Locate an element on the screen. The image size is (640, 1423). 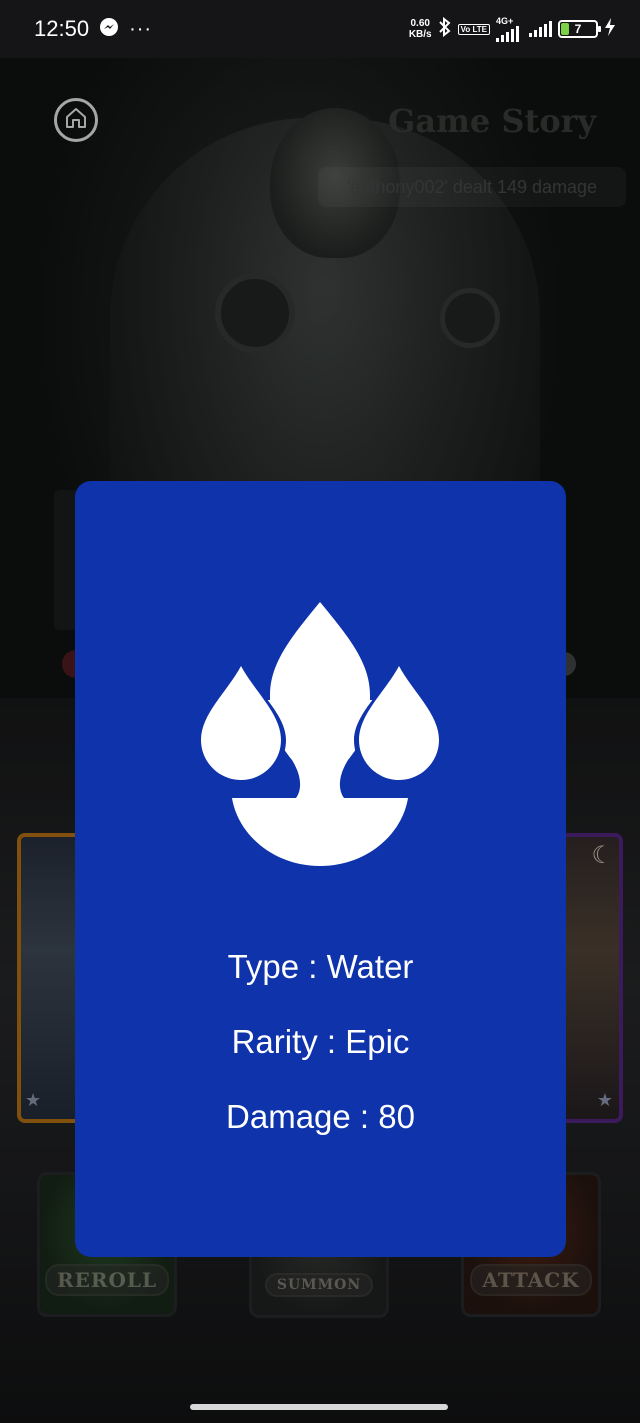
water-drops-icon is located at coordinates (320, 734).